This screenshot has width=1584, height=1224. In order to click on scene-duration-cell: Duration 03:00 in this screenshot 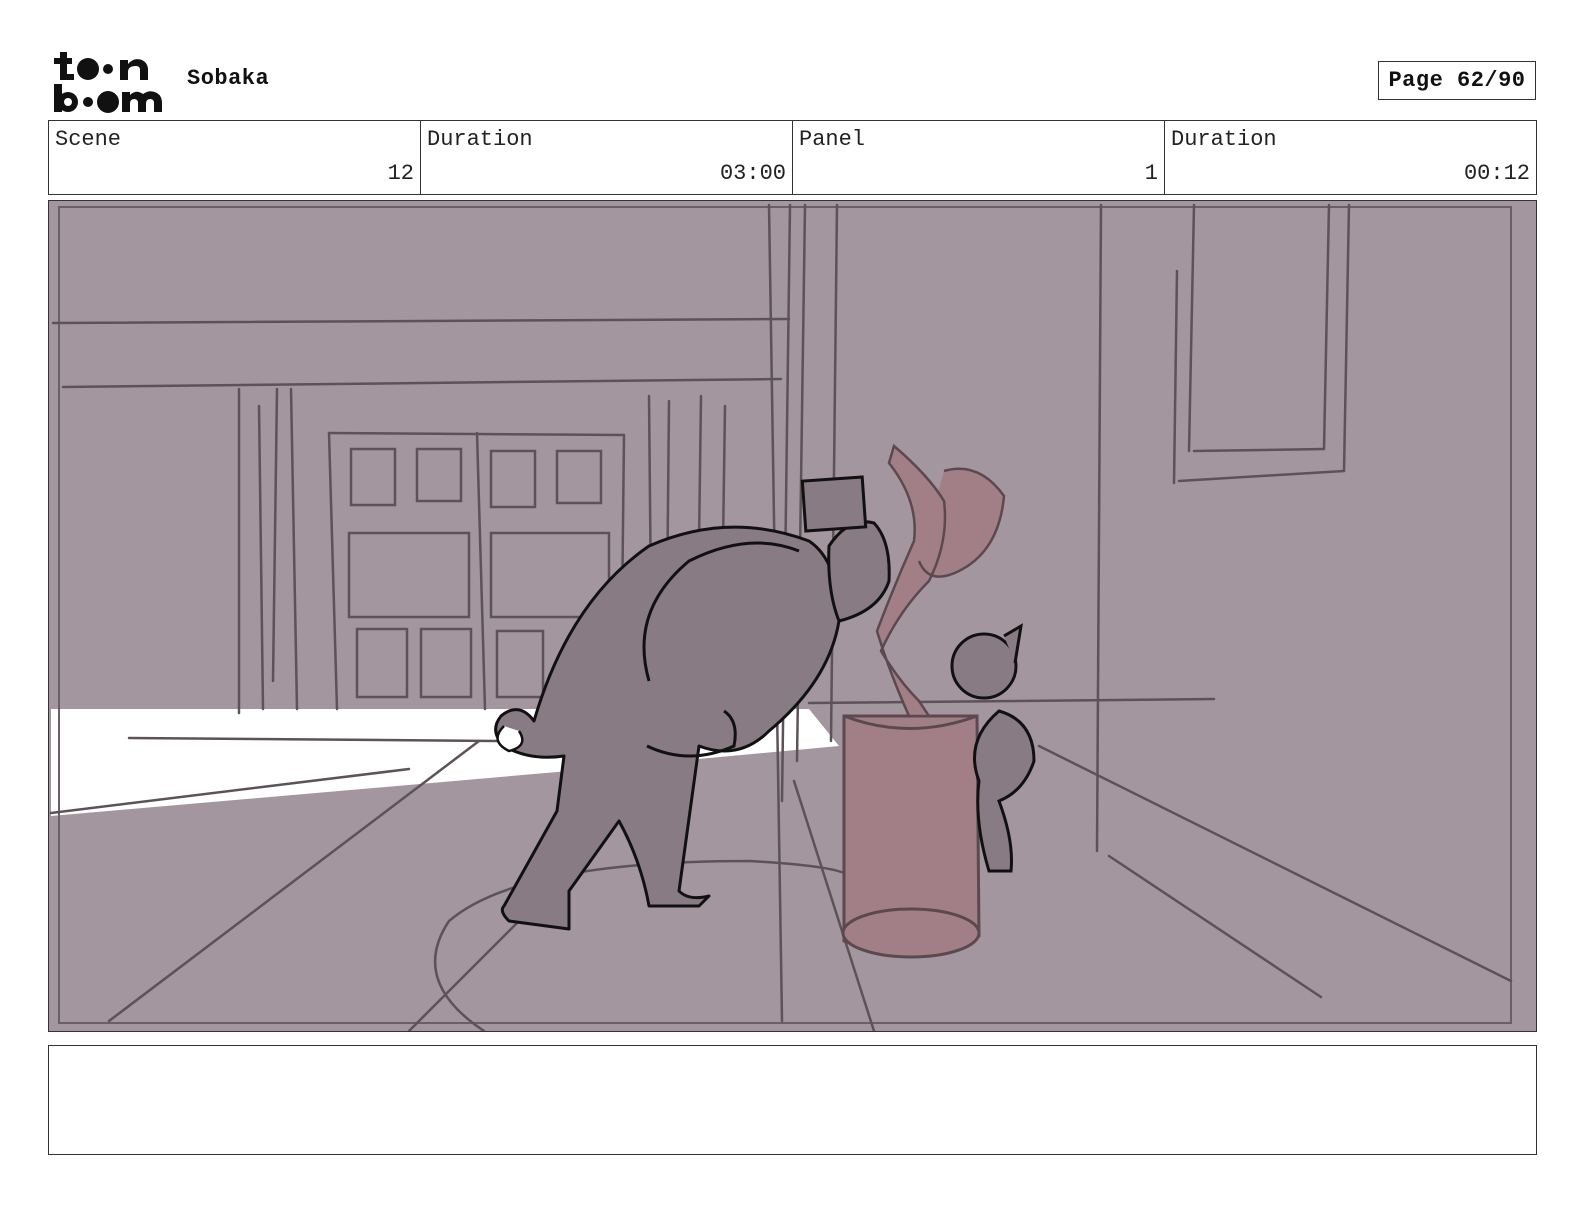, I will do `click(607, 157)`.